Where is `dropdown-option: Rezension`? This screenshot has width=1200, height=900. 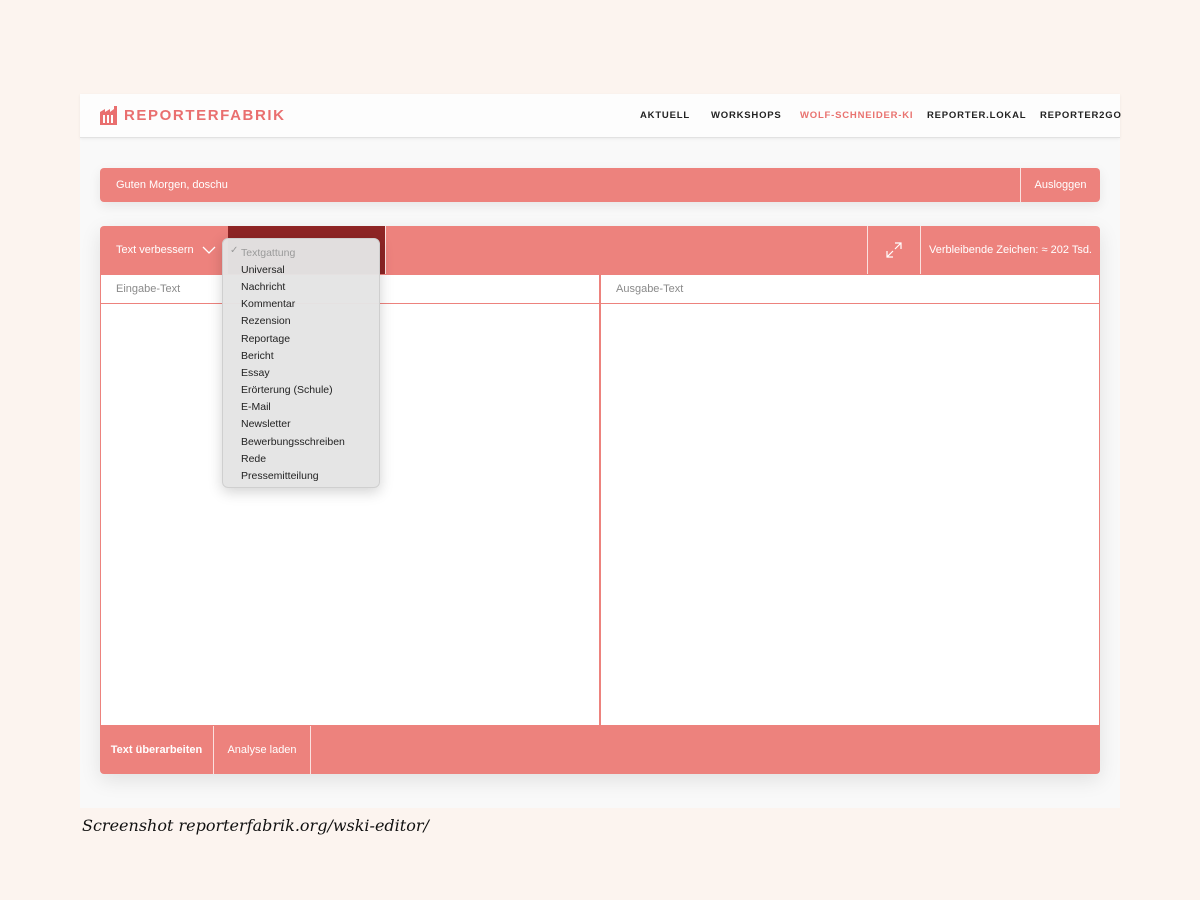
dropdown-option: Rezension is located at coordinates (301, 321).